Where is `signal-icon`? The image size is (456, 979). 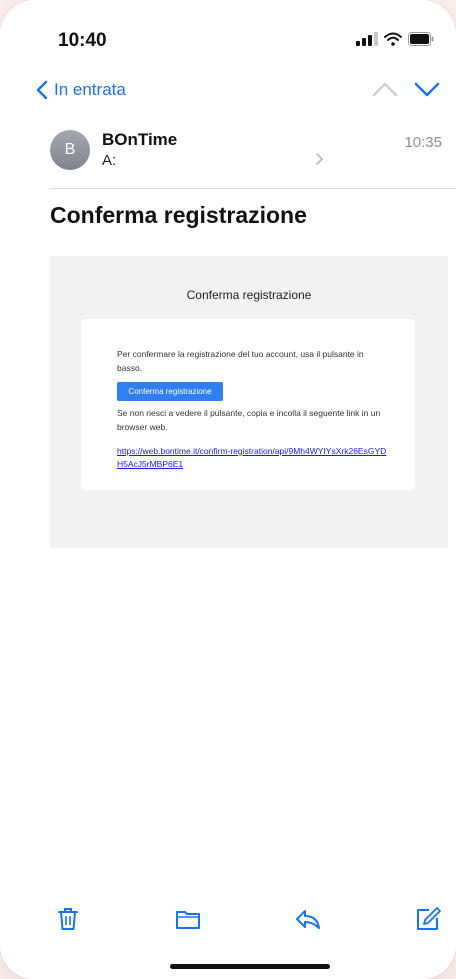
signal-icon is located at coordinates (367, 39).